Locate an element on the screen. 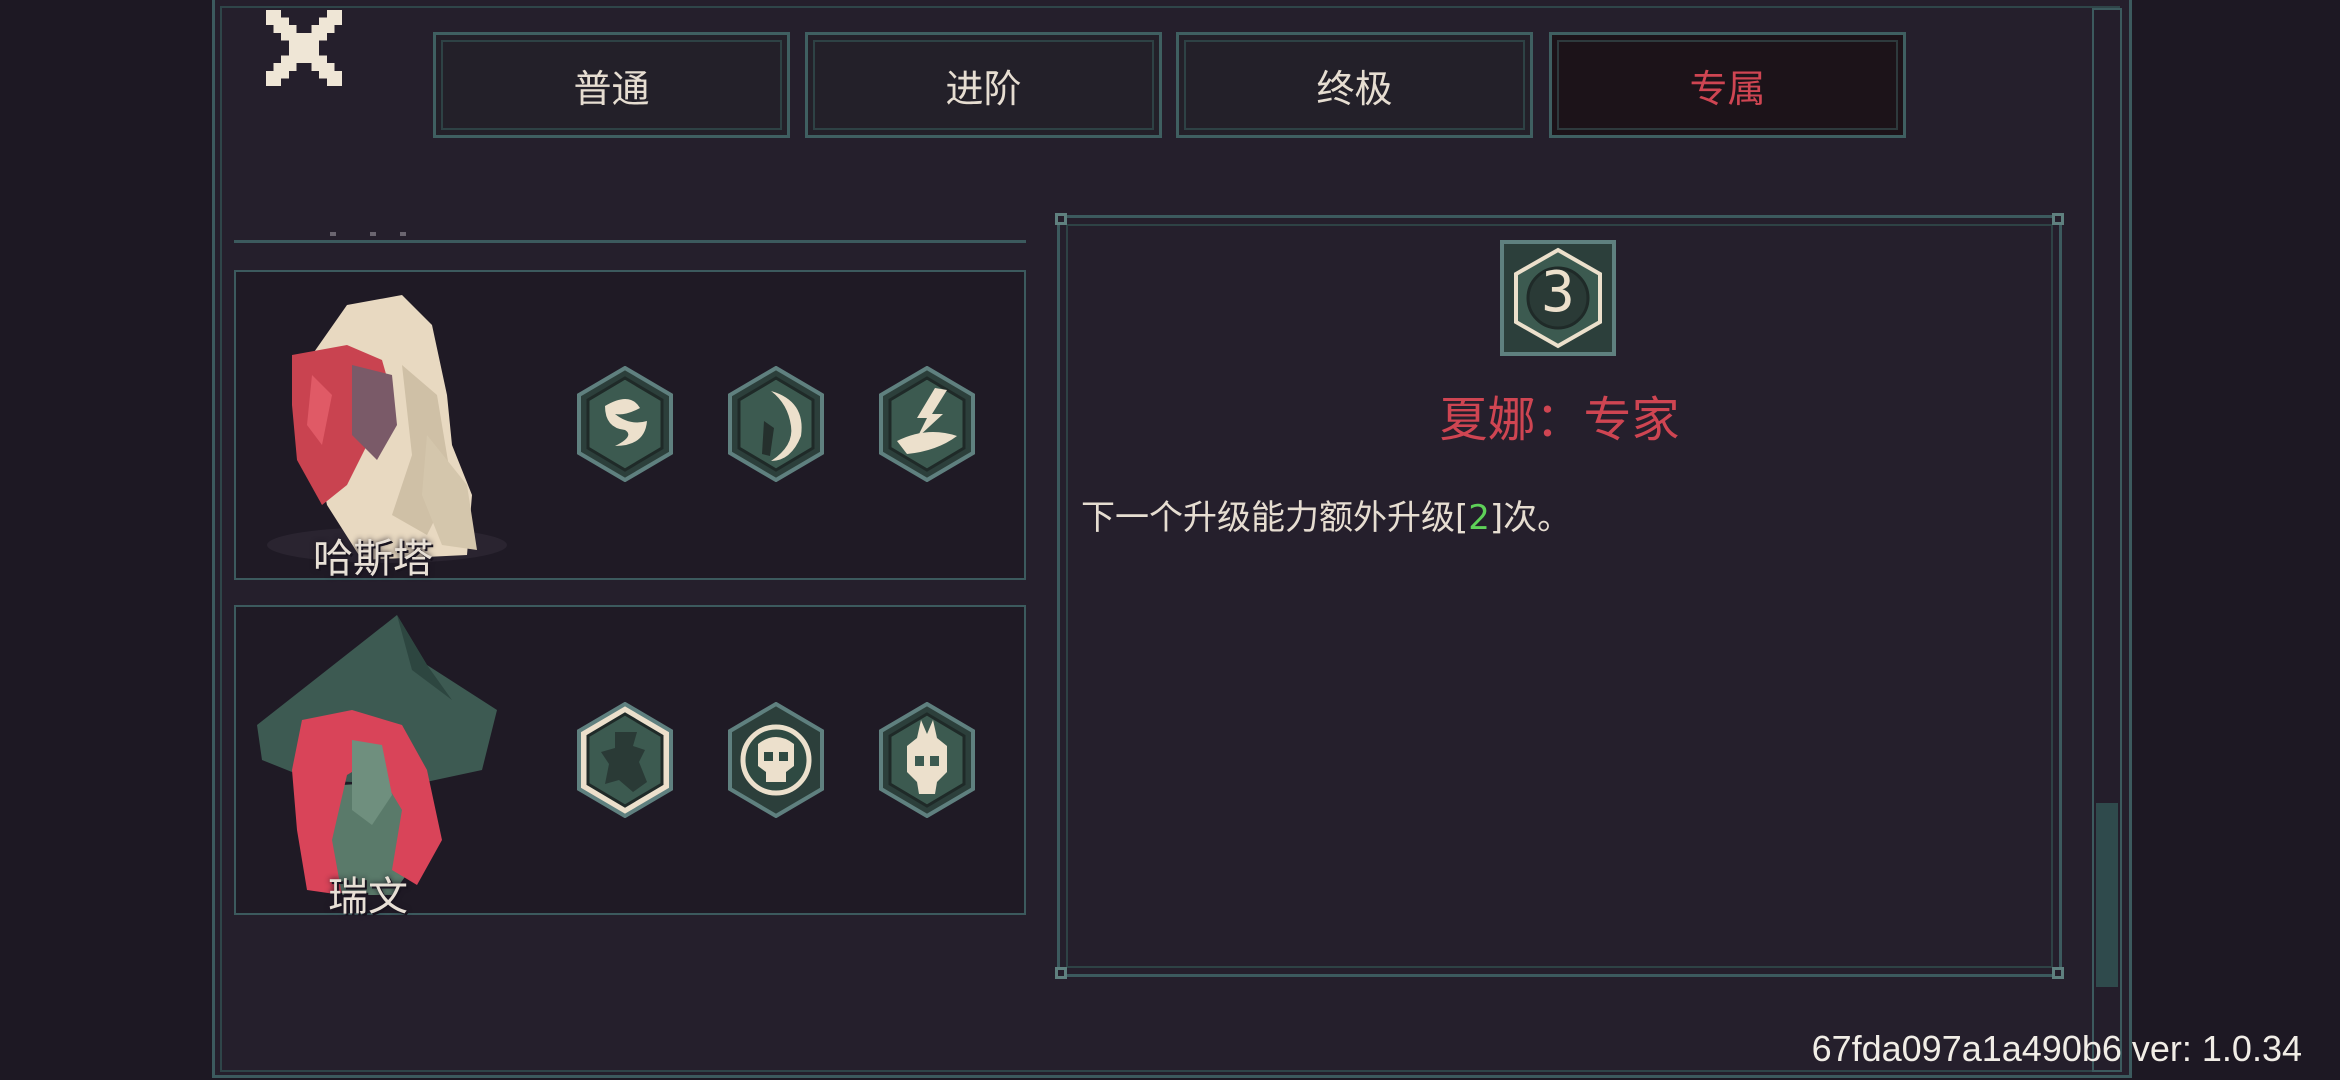 The height and width of the screenshot is (1080, 2340). version-label: 67fda097a1a490b6 ver: 1.0.34 is located at coordinates (2056, 1048).